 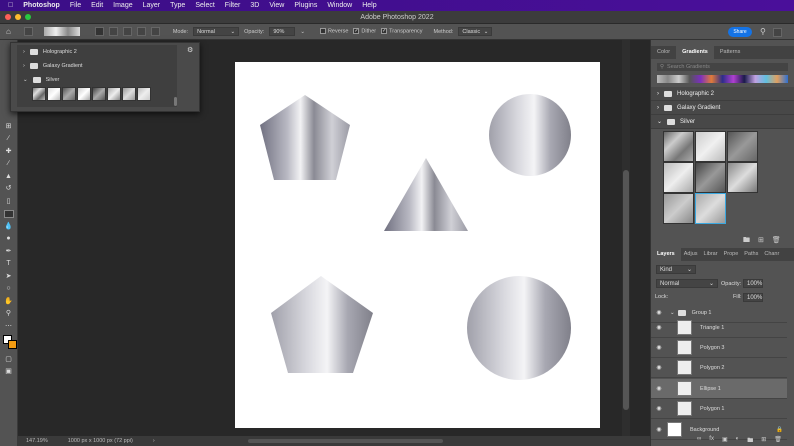 What do you see at coordinates (687, 283) in the screenshot?
I see `blend-mode-select: Normal ⌄` at bounding box center [687, 283].